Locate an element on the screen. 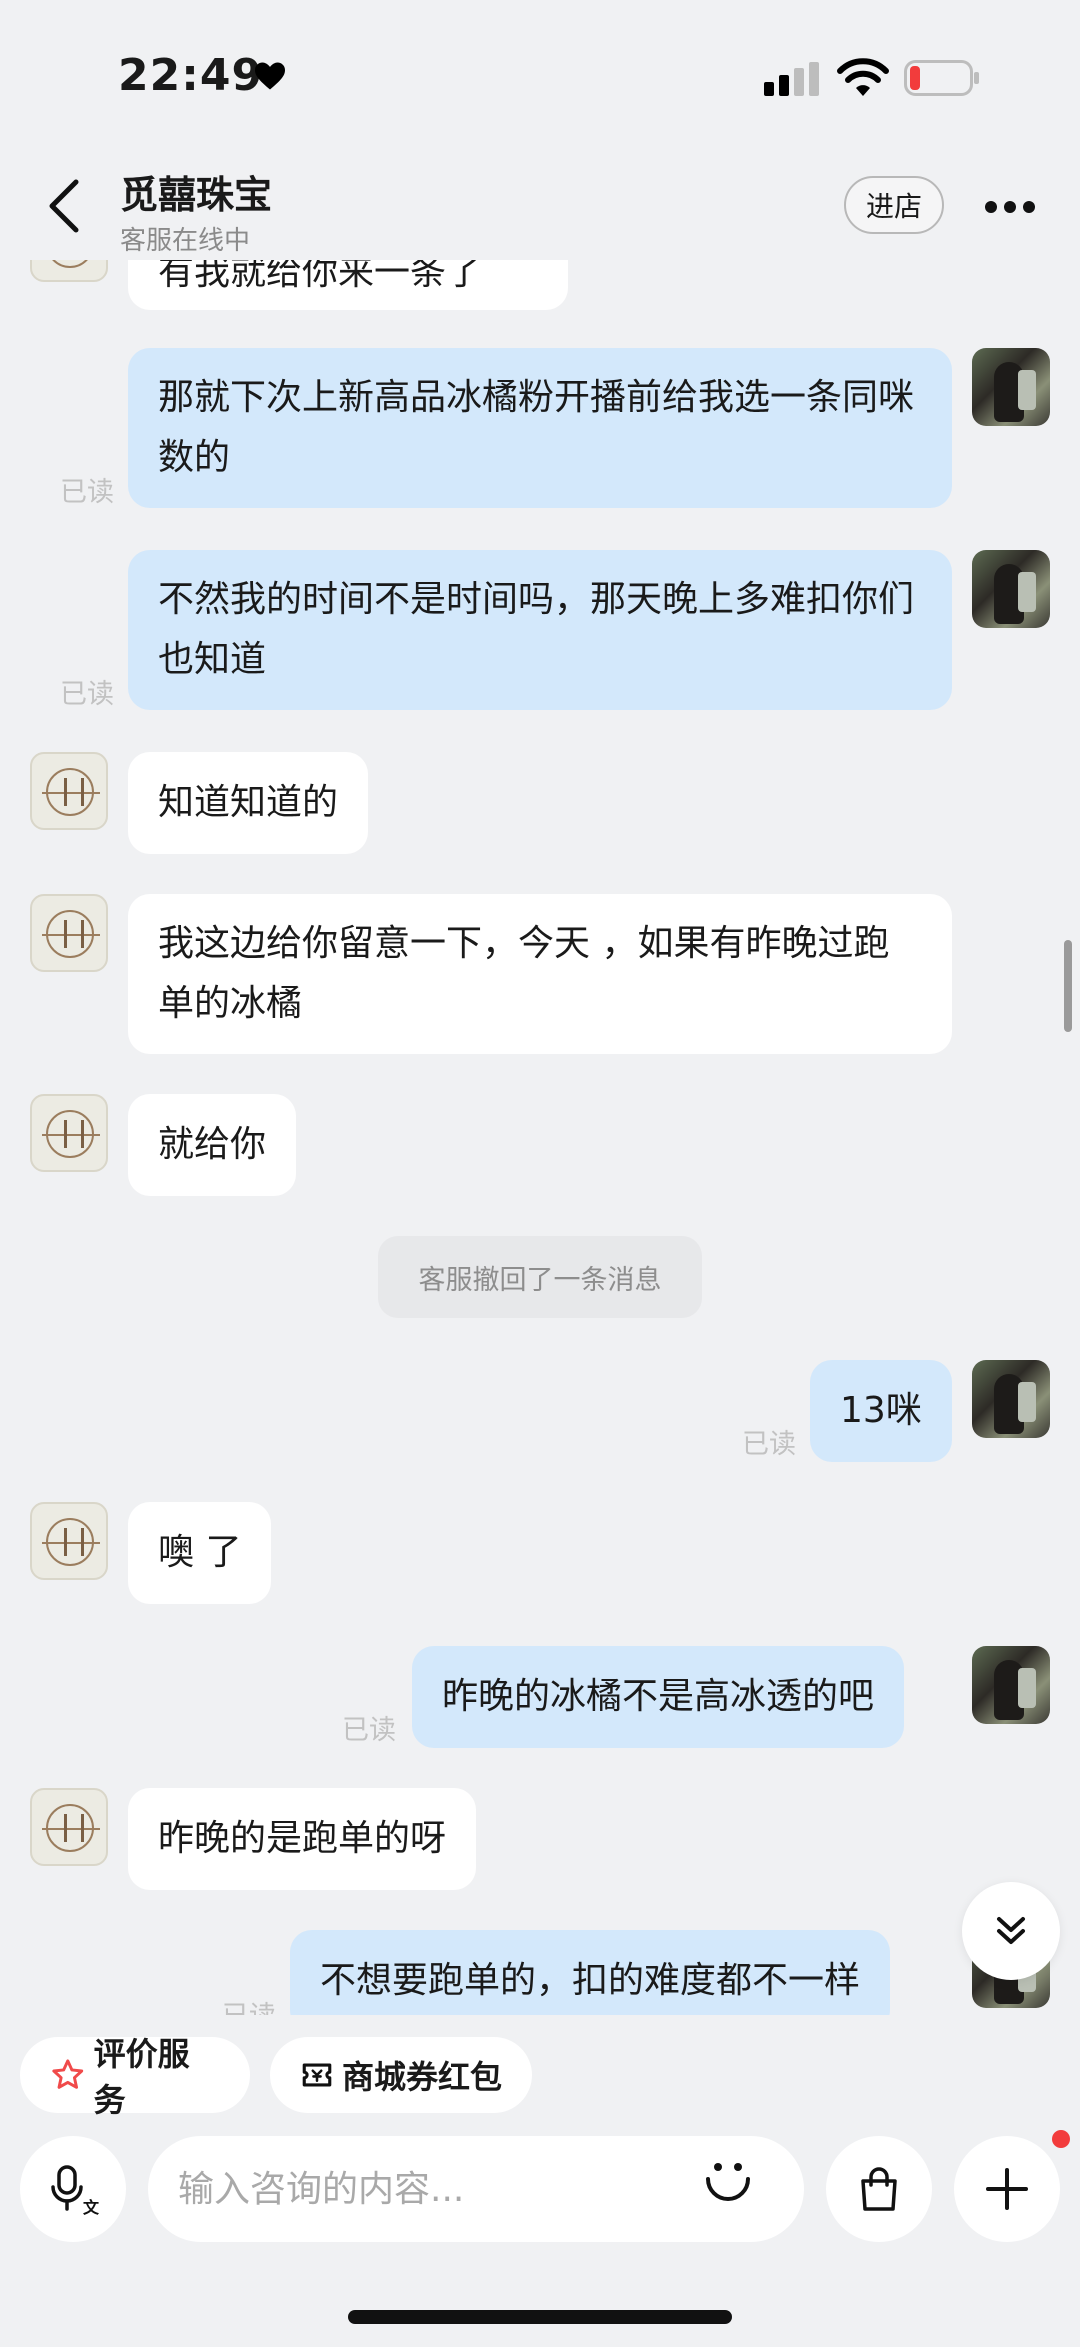 The width and height of the screenshot is (1080, 2347). voice-input-button: 文 is located at coordinates (73, 2189).